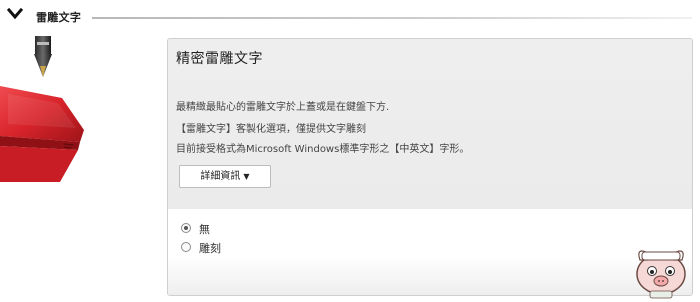 The image size is (700, 302). What do you see at coordinates (392, 18) in the screenshot?
I see `header-divider` at bounding box center [392, 18].